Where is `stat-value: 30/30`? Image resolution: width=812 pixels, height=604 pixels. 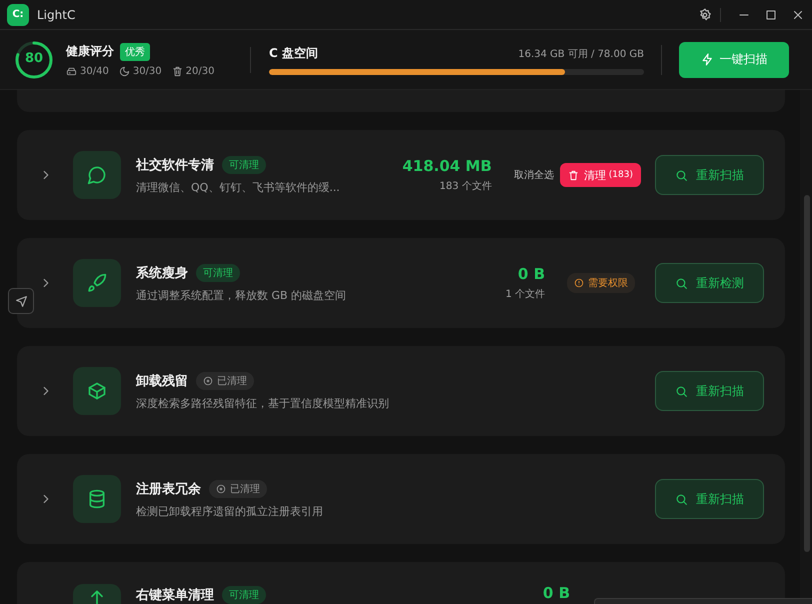 stat-value: 30/30 is located at coordinates (147, 71).